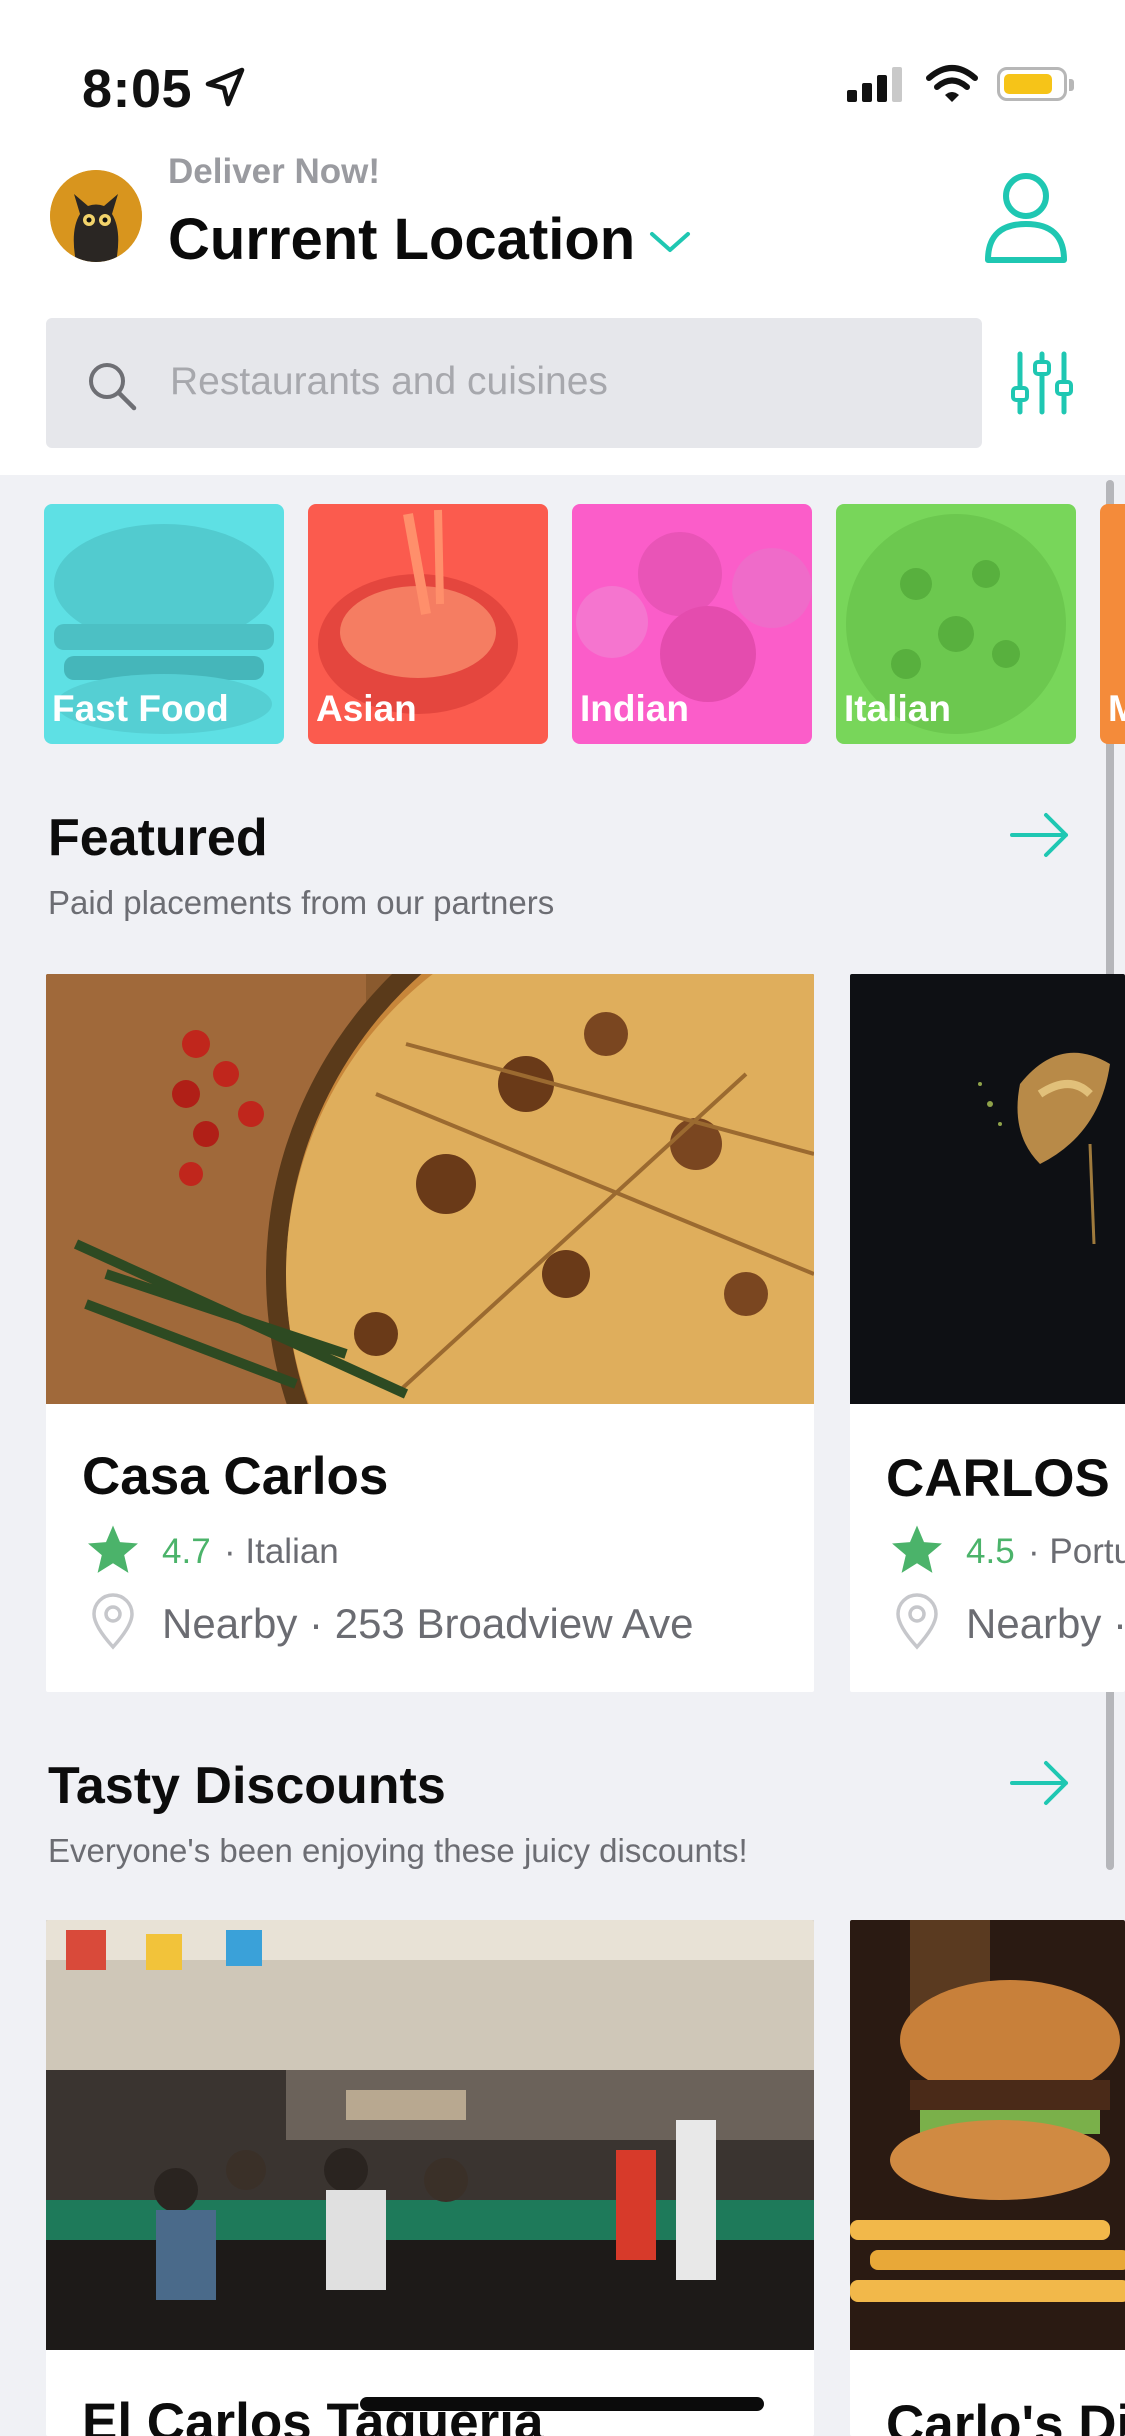  I want to click on discounts-title: Tasty Discounts, so click(247, 1786).